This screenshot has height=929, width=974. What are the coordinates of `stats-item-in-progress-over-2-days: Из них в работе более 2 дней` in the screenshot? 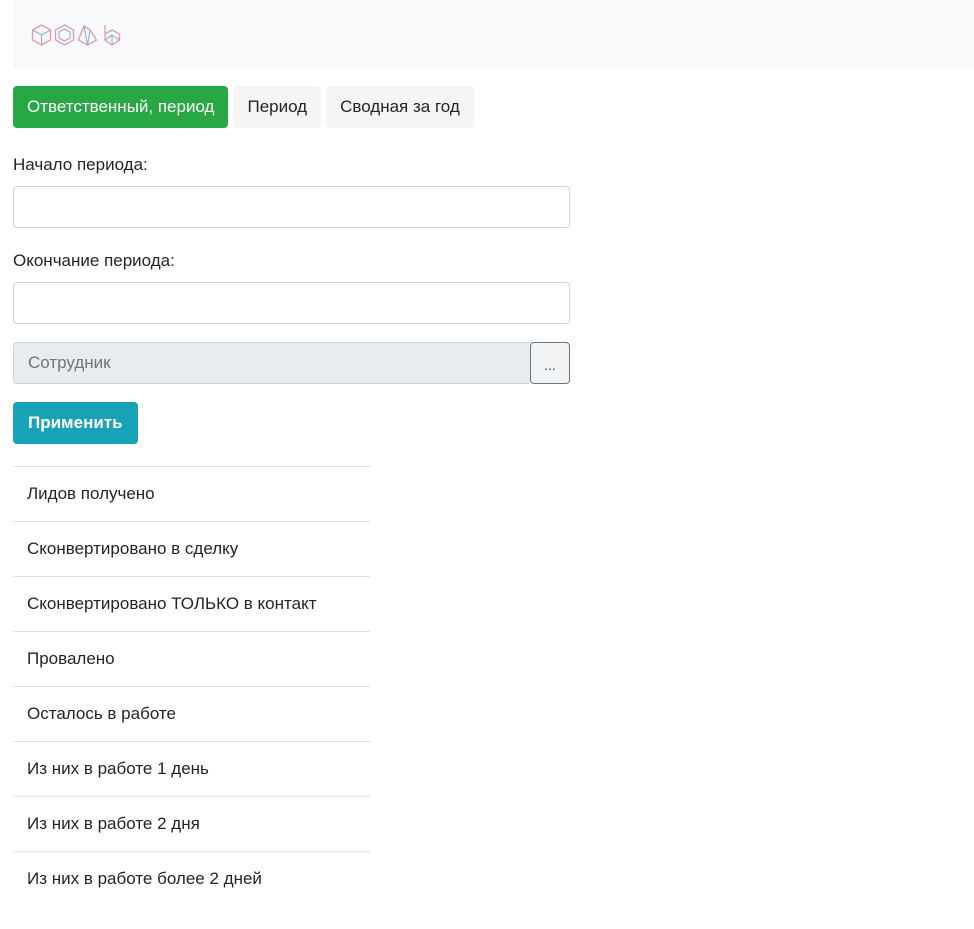 It's located at (191, 878).